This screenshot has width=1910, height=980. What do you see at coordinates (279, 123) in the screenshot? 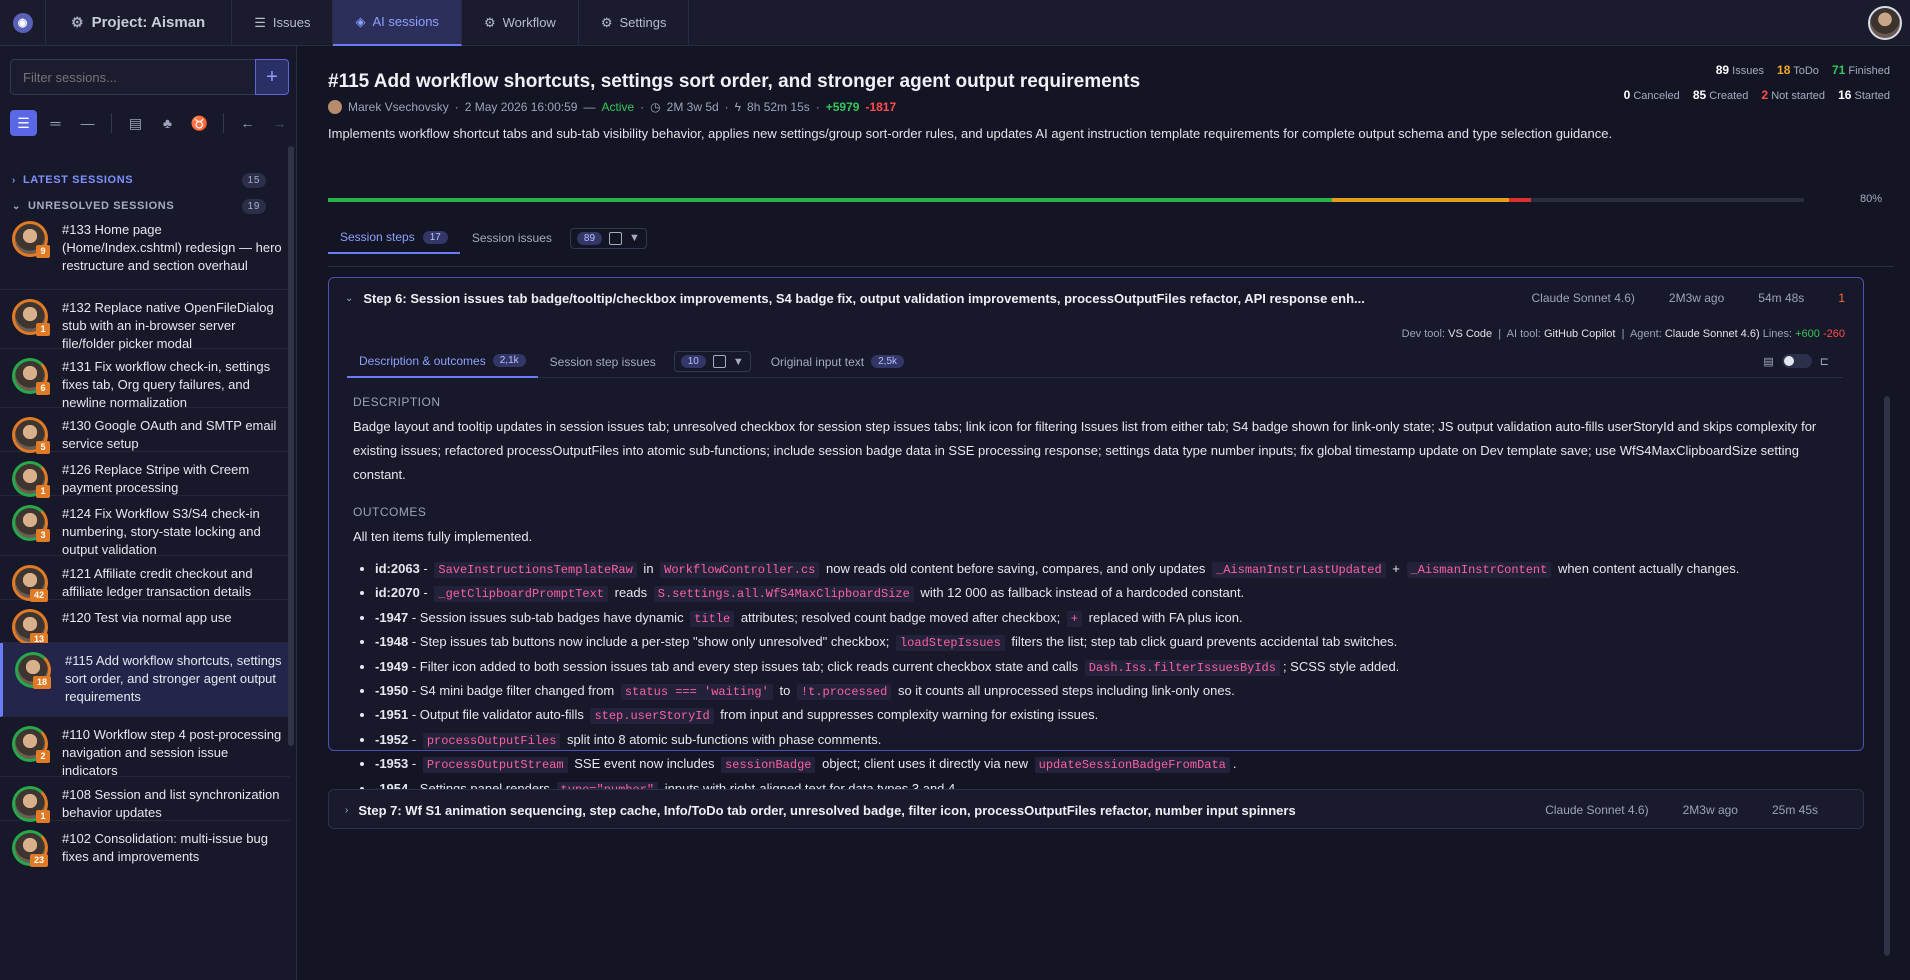
I see `arrow-right-icon: →` at bounding box center [279, 123].